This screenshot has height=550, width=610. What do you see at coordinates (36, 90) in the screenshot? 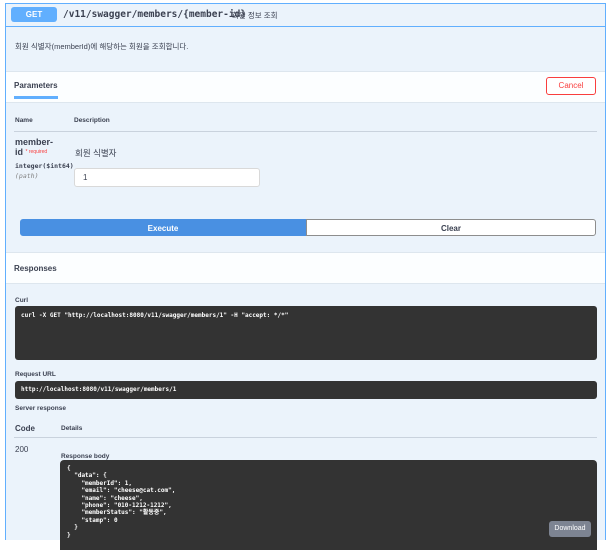
I see `parameters-tab: Parameters` at bounding box center [36, 90].